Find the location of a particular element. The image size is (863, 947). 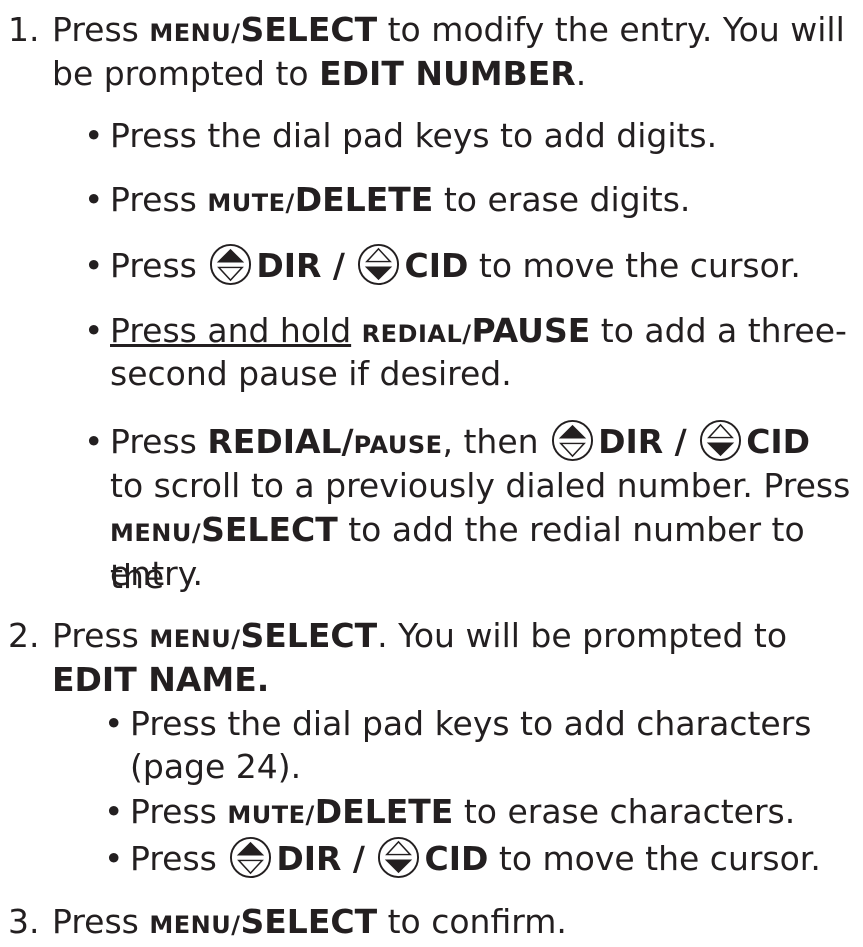

bullet-text: to add a three- is located at coordinates (723, 330).